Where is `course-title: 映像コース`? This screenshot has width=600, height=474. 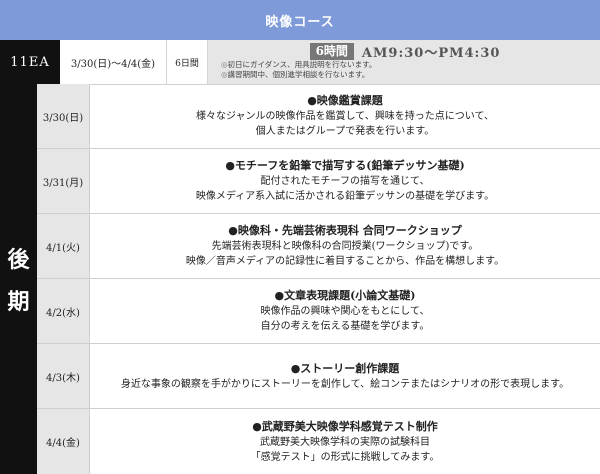
course-title: 映像コース is located at coordinates (300, 22).